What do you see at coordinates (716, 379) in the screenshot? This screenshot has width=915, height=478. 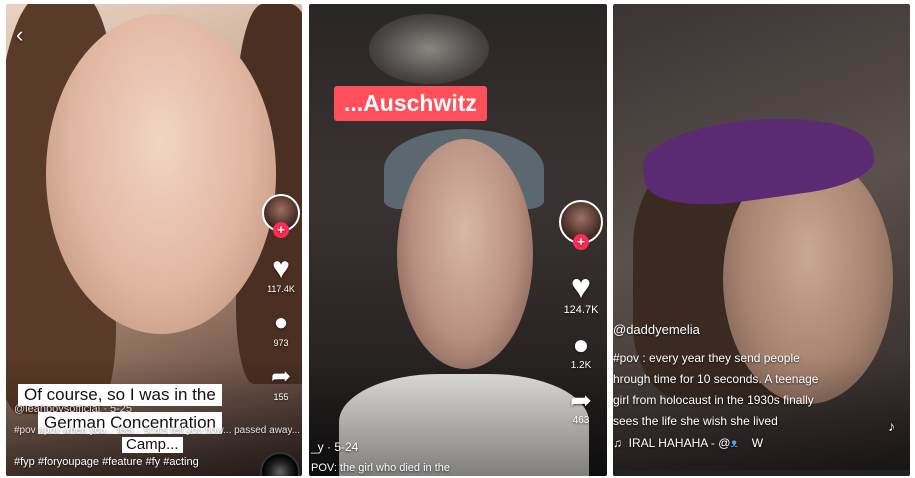 I see `description-line-2: hrough time for 10 seconds. A teenage` at bounding box center [716, 379].